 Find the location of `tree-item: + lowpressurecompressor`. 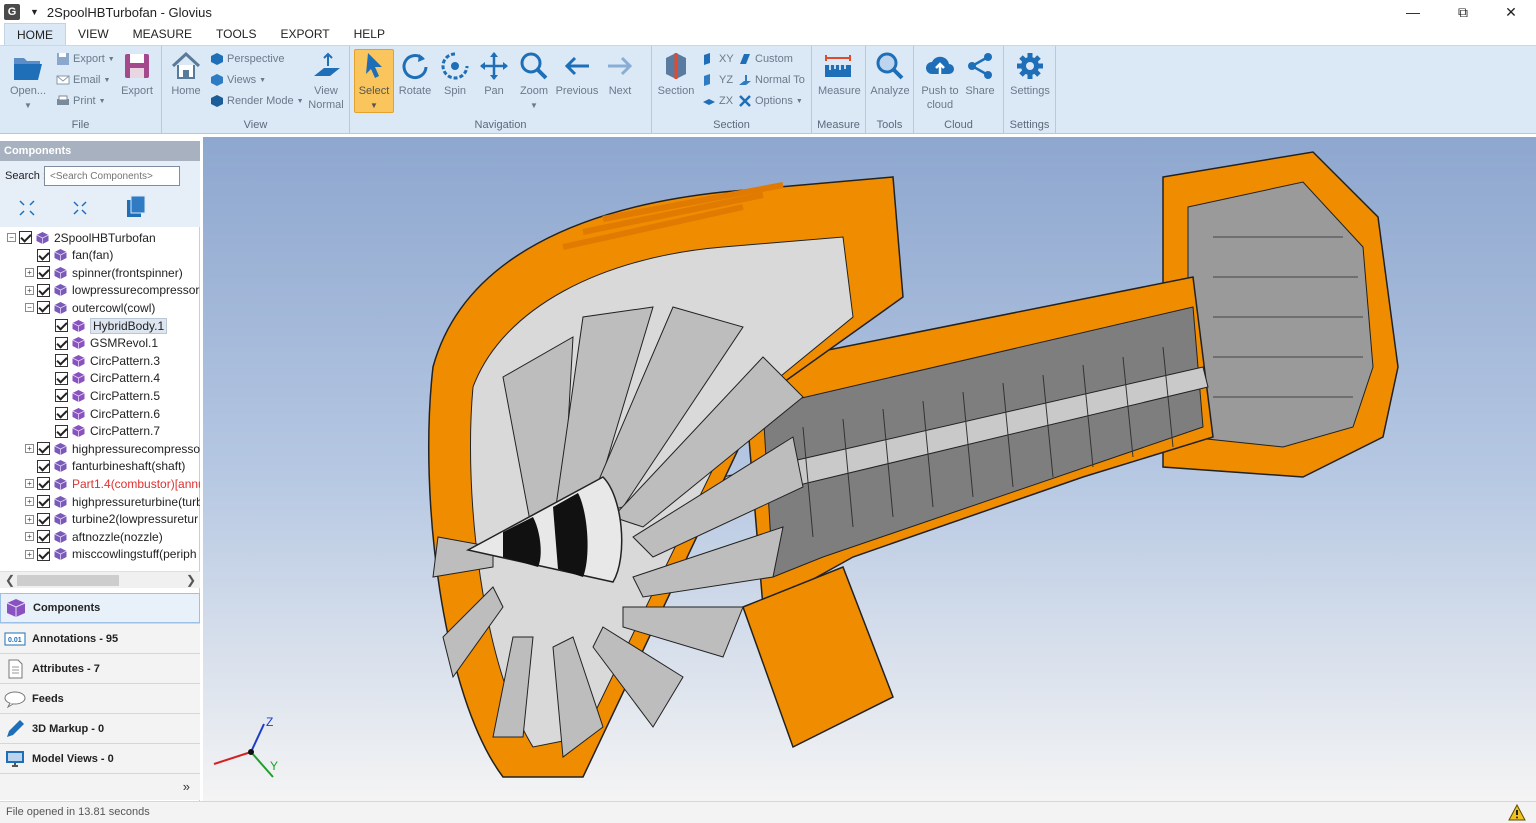

tree-item: + lowpressurecompressor is located at coordinates (112, 290).